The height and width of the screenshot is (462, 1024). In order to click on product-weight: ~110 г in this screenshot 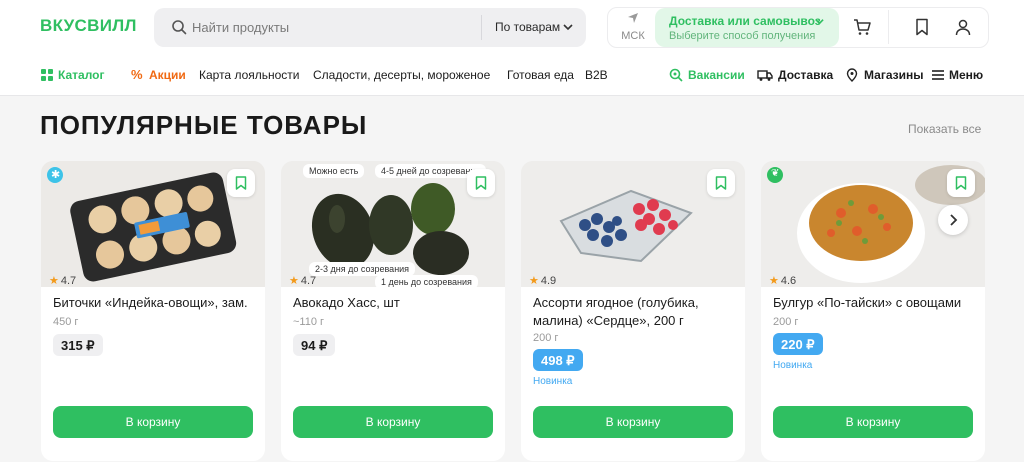, I will do `click(309, 322)`.